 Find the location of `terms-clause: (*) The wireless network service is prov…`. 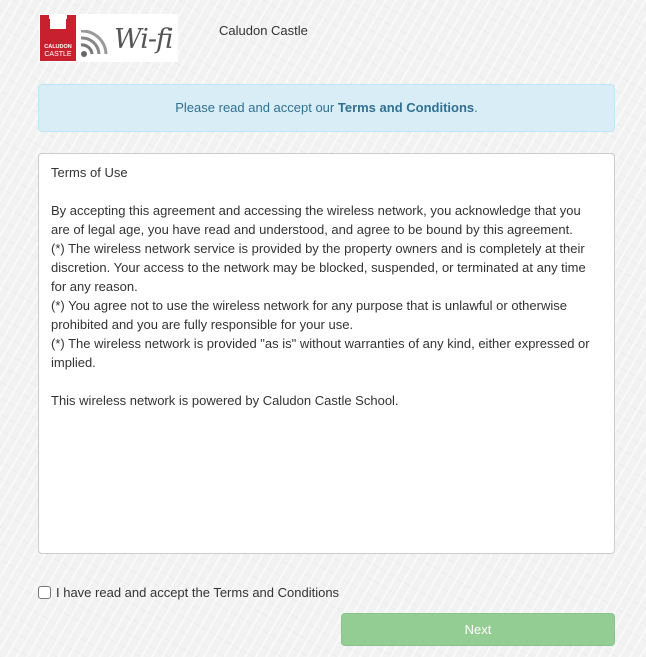

terms-clause: (*) The wireless network service is prov… is located at coordinates (318, 267).